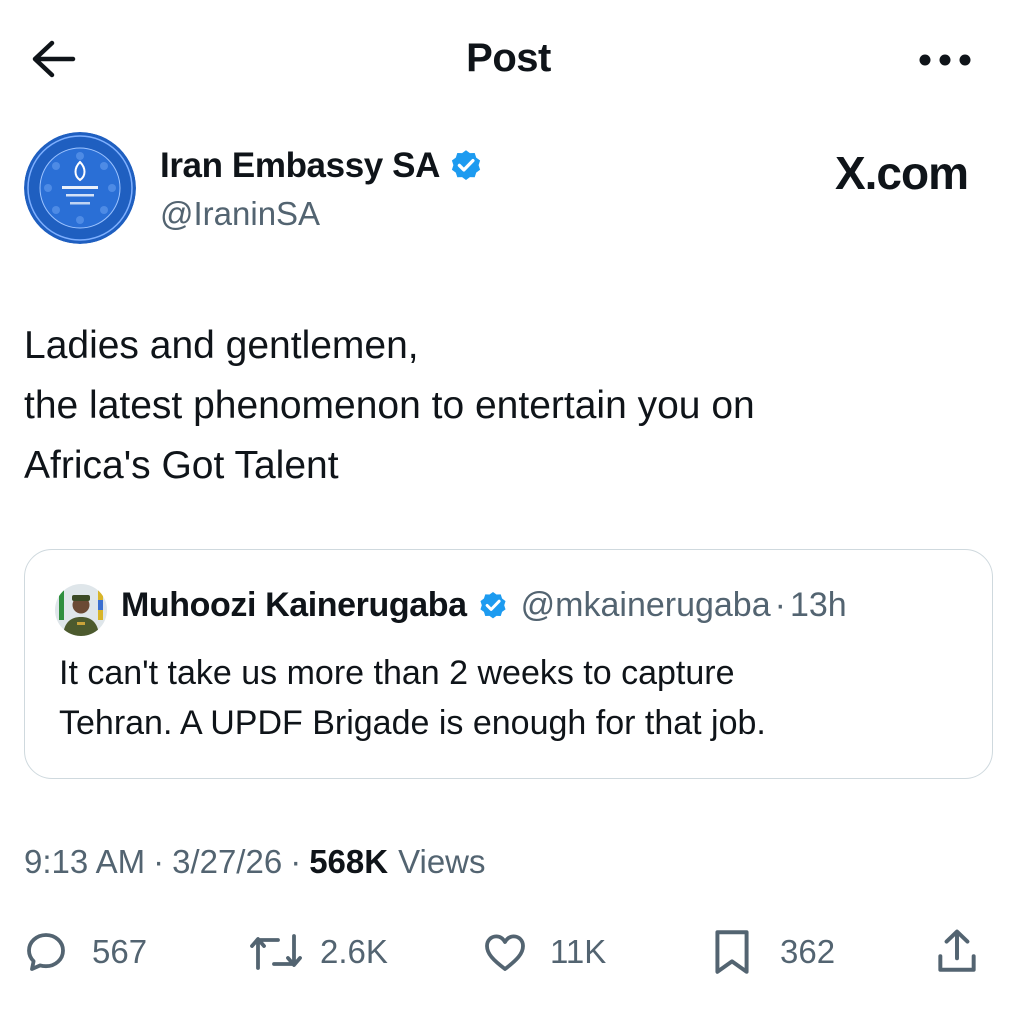 The image size is (1017, 1024). What do you see at coordinates (84, 952) in the screenshot?
I see `reply-button: 567` at bounding box center [84, 952].